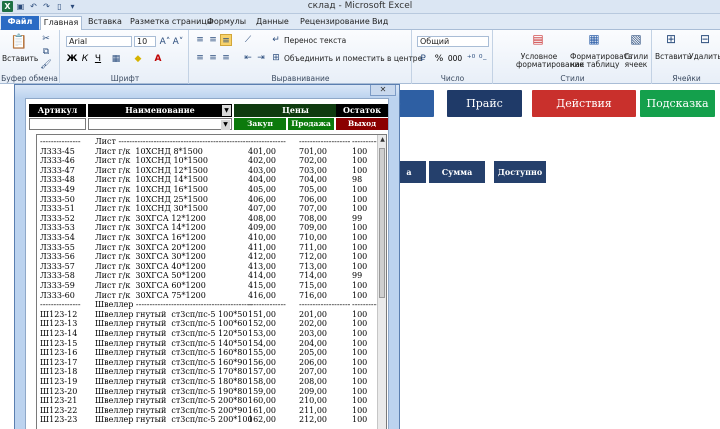  I want to click on scroll-thumb, so click(382, 223).